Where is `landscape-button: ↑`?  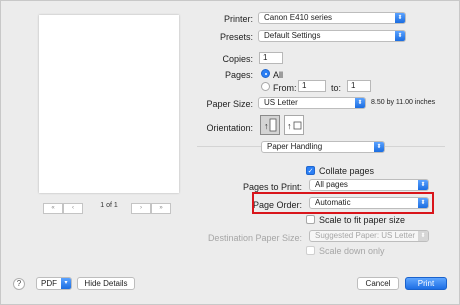 landscape-button: ↑ is located at coordinates (294, 125).